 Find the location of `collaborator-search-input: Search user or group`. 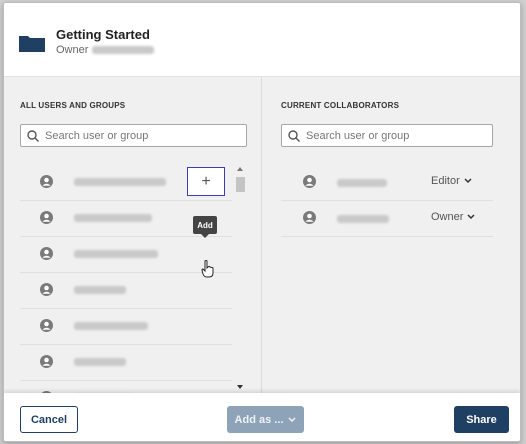

collaborator-search-input: Search user or group is located at coordinates (387, 135).